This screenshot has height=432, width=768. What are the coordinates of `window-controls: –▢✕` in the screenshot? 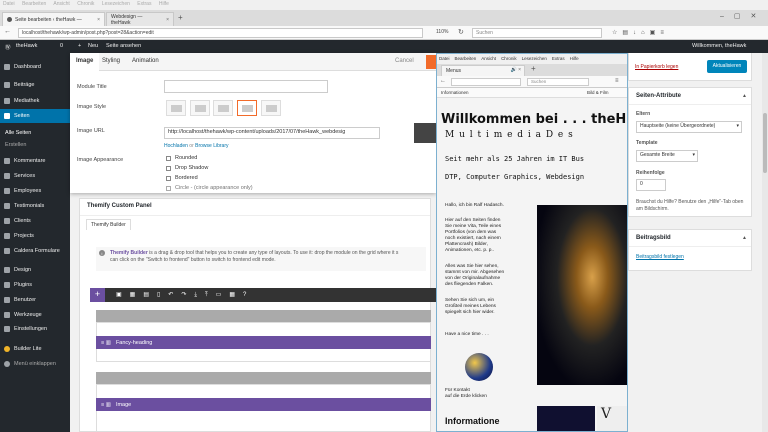 It's located at (743, 16).